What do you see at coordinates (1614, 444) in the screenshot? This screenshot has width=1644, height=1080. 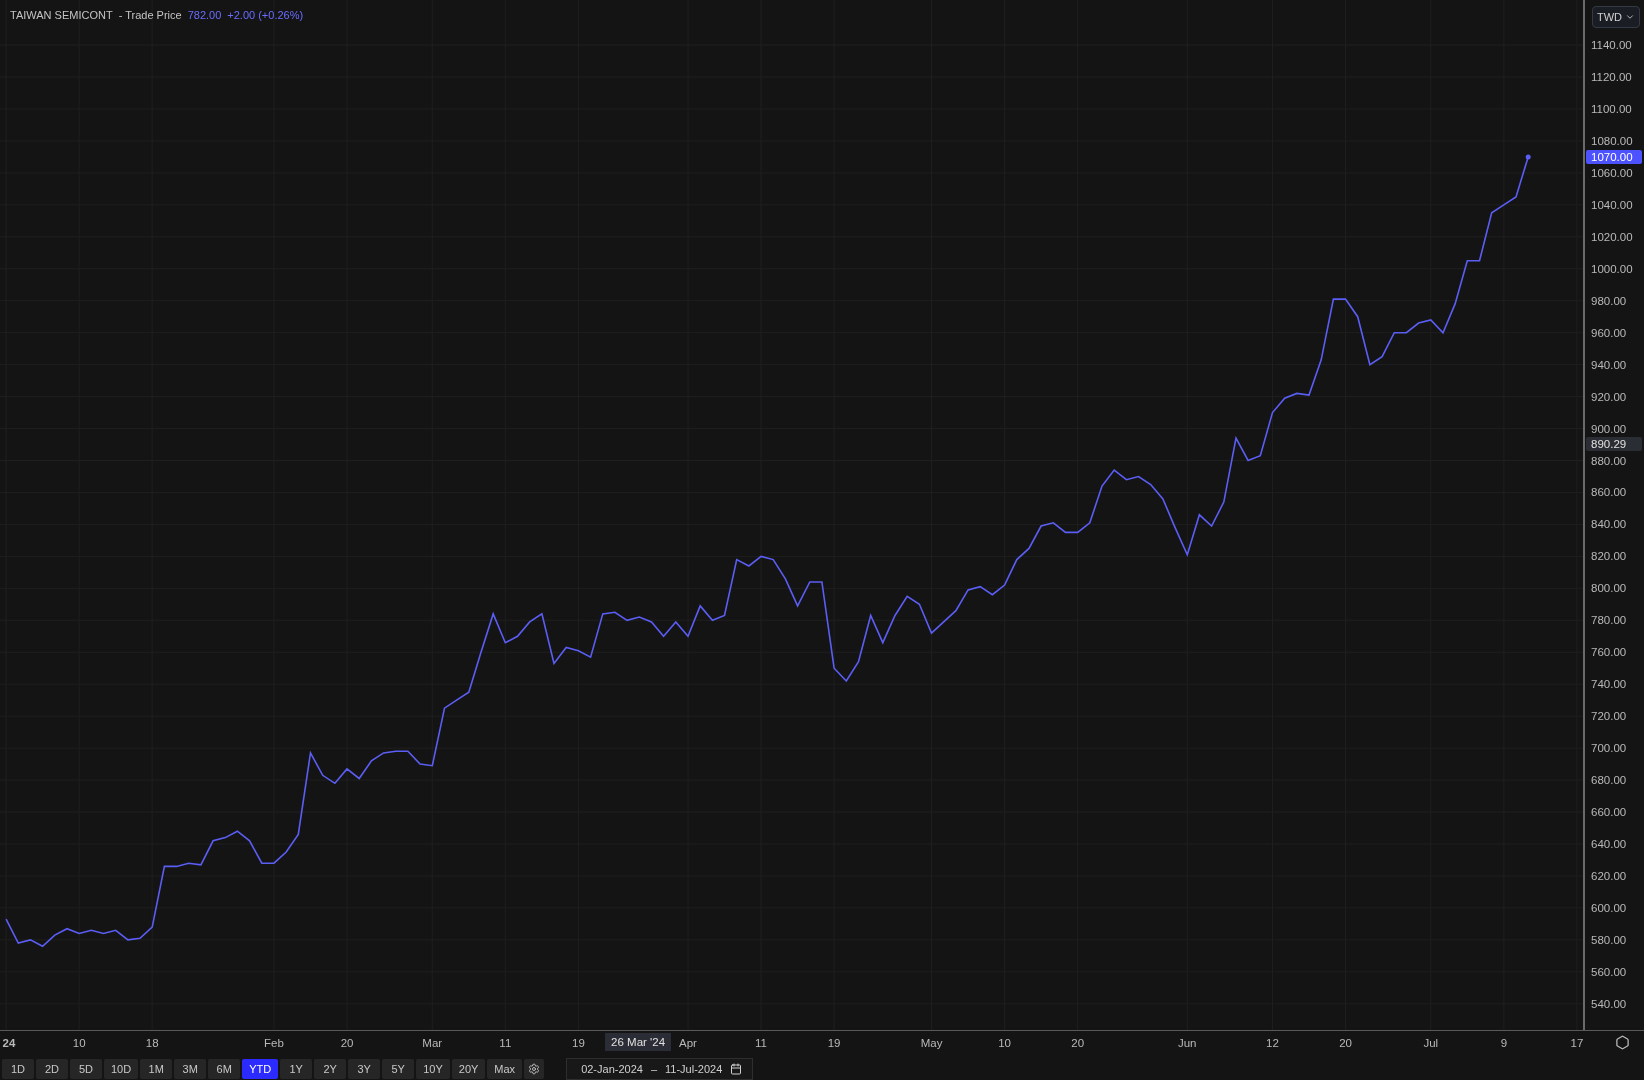 I see `crosshair-price-tag: 890.29` at bounding box center [1614, 444].